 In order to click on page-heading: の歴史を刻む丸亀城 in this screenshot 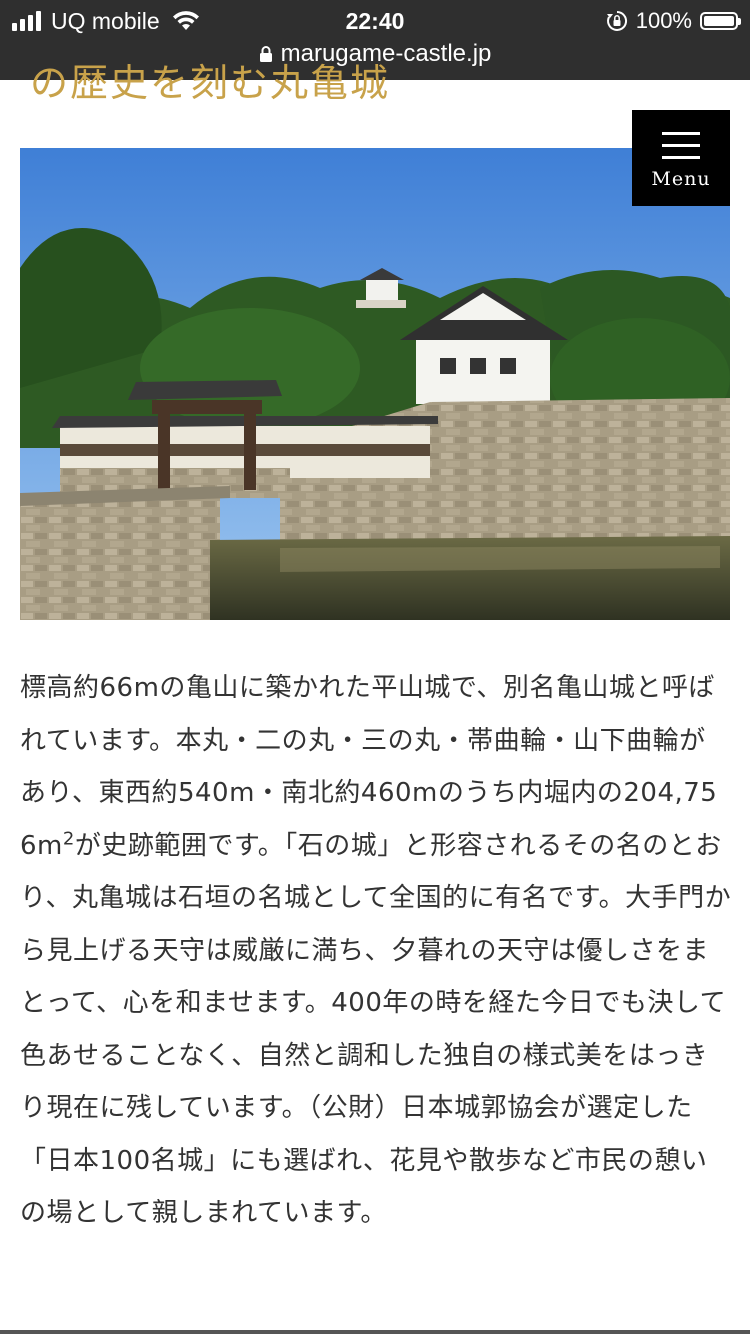, I will do `click(210, 83)`.